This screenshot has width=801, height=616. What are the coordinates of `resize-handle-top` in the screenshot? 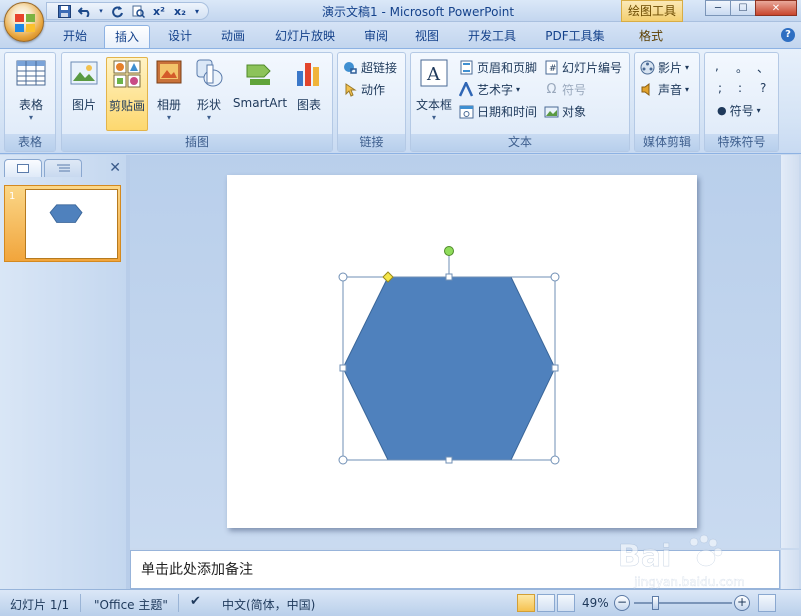 It's located at (449, 277).